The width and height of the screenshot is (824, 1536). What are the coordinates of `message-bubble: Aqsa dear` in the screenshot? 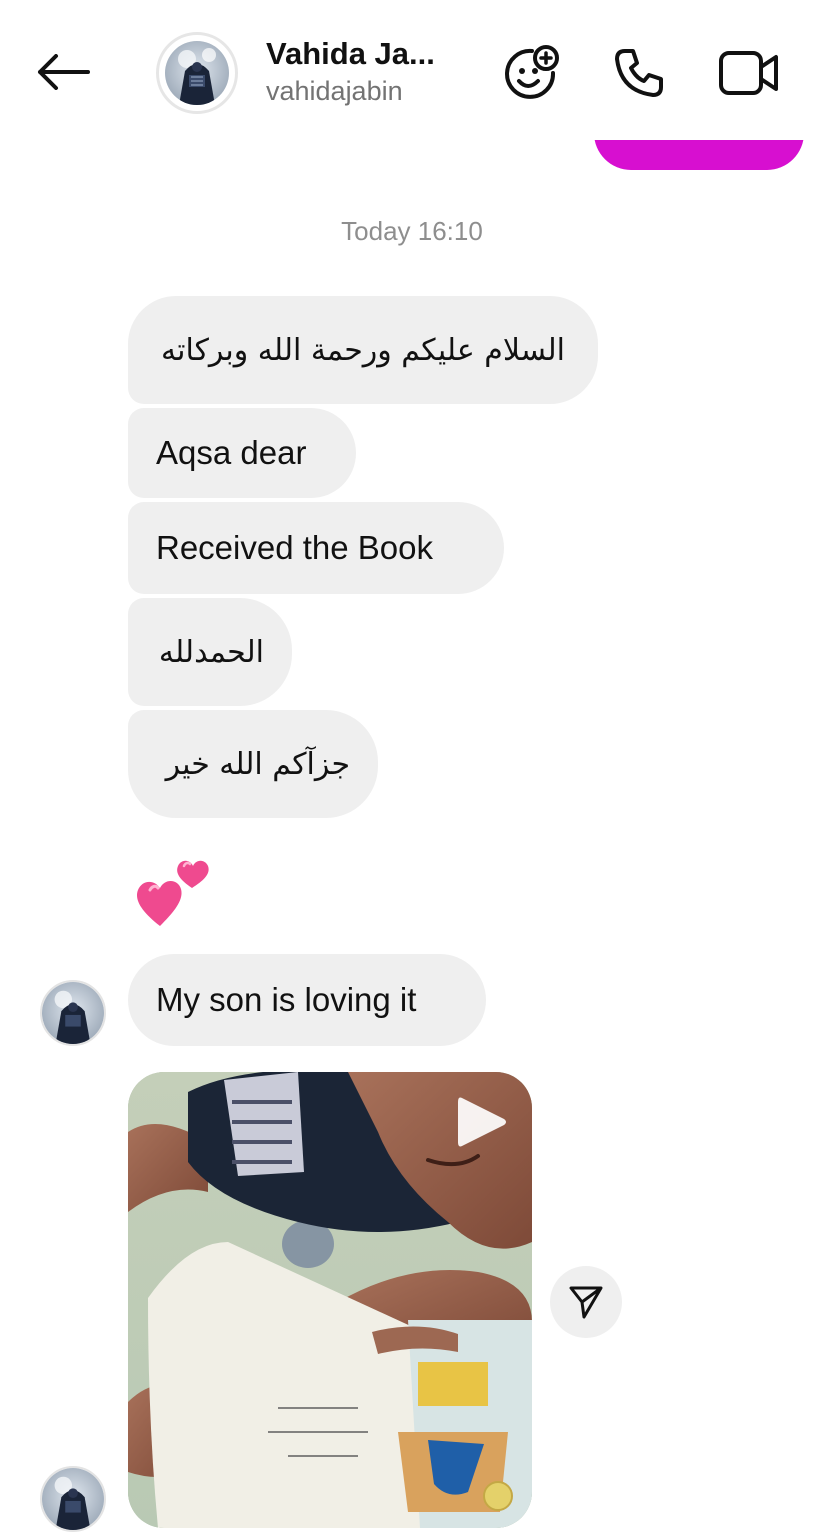 It's located at (242, 453).